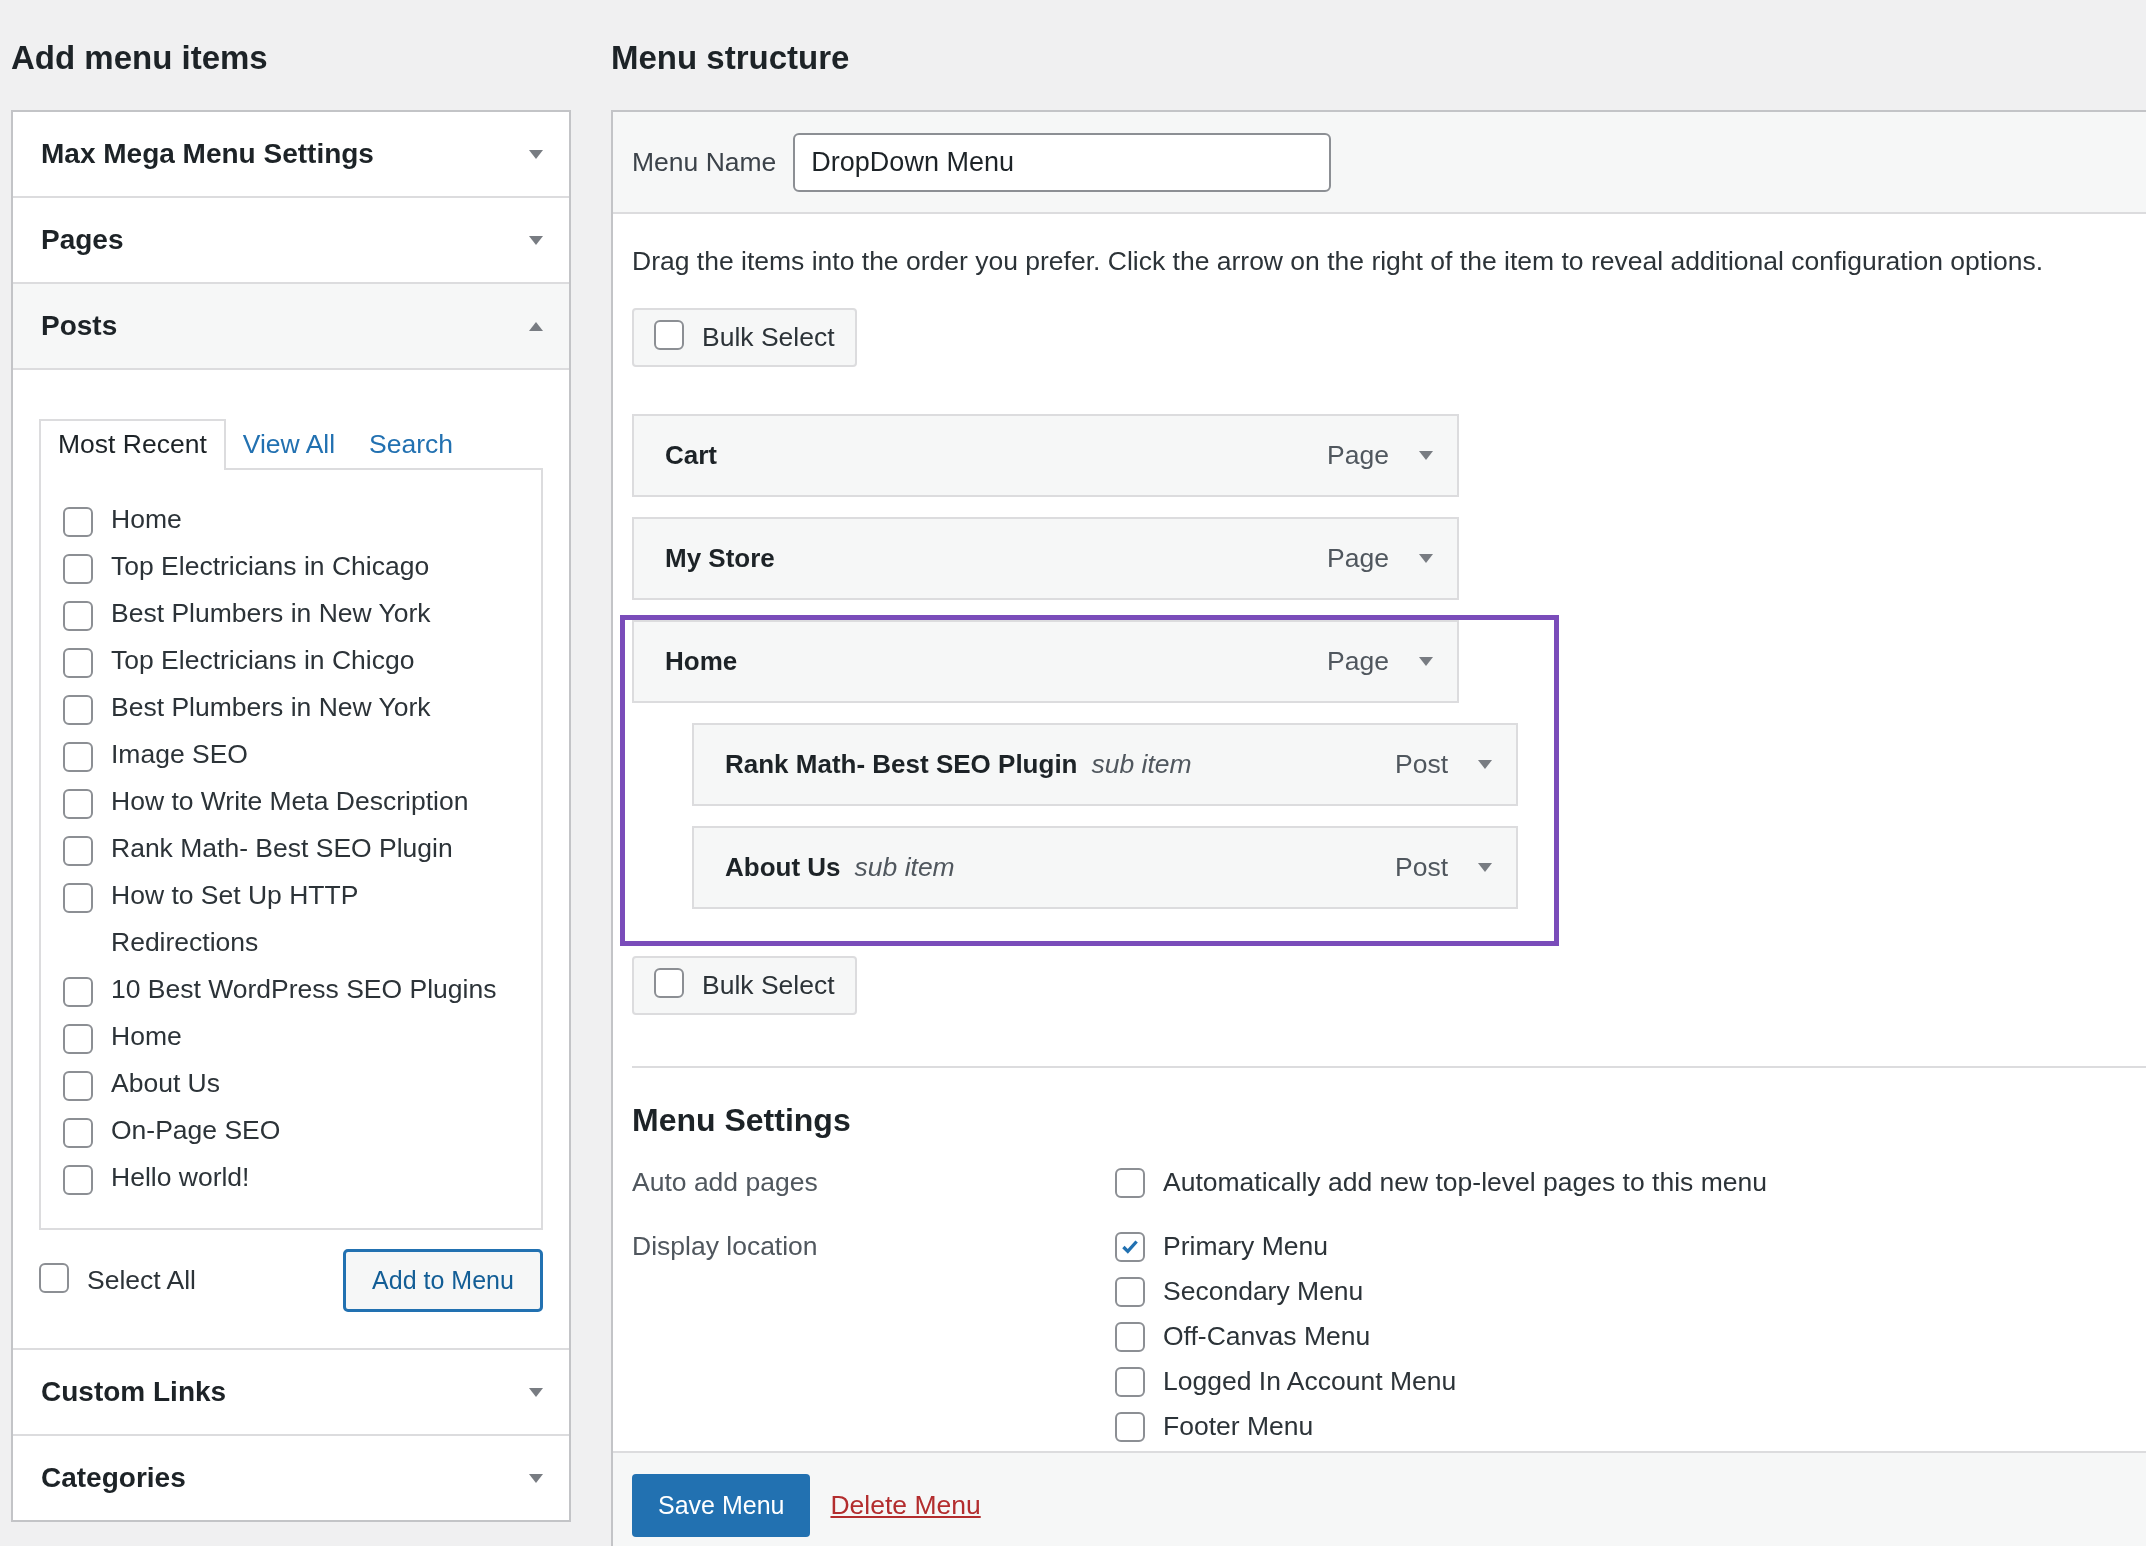  I want to click on tab: Most Recent, so click(132, 444).